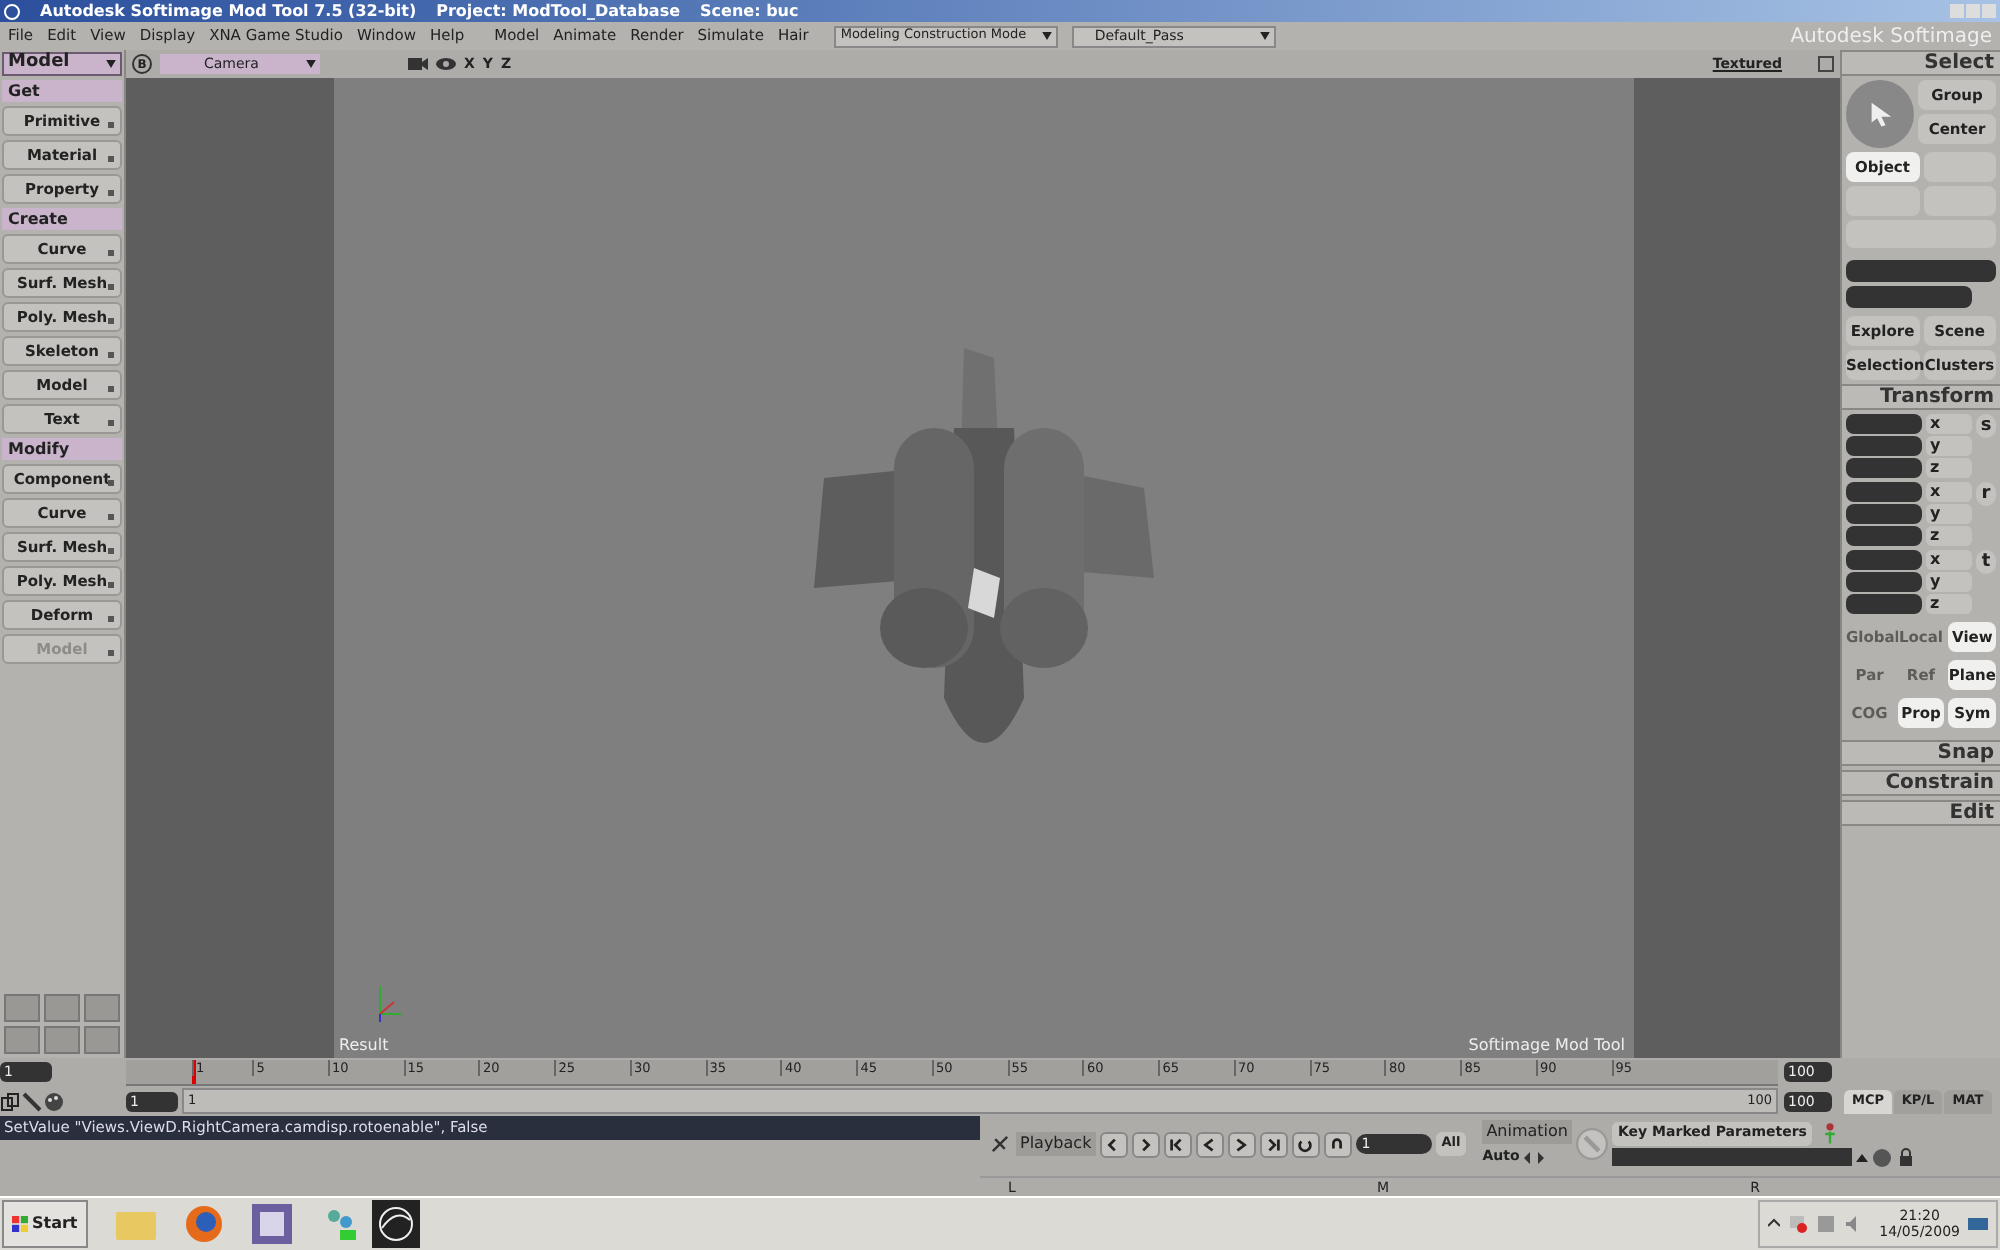  What do you see at coordinates (1533, 1157) in the screenshot?
I see `step-arrows-icon` at bounding box center [1533, 1157].